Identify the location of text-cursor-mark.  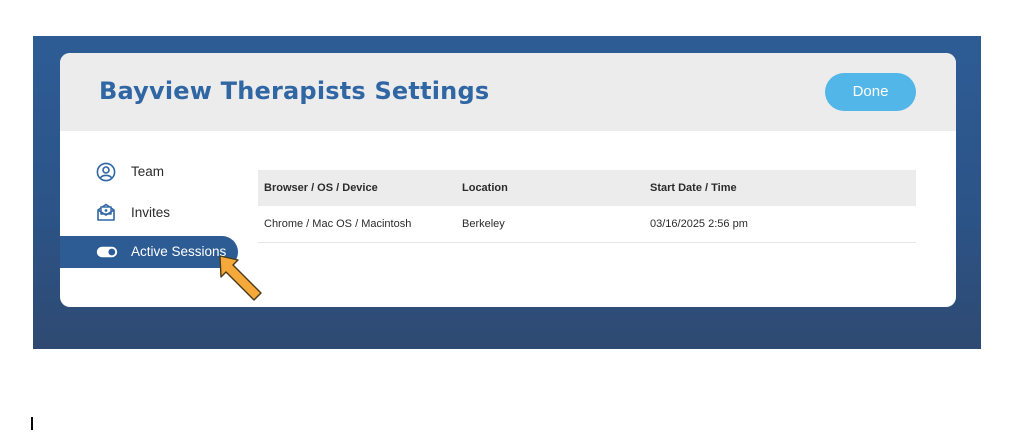
(32, 423).